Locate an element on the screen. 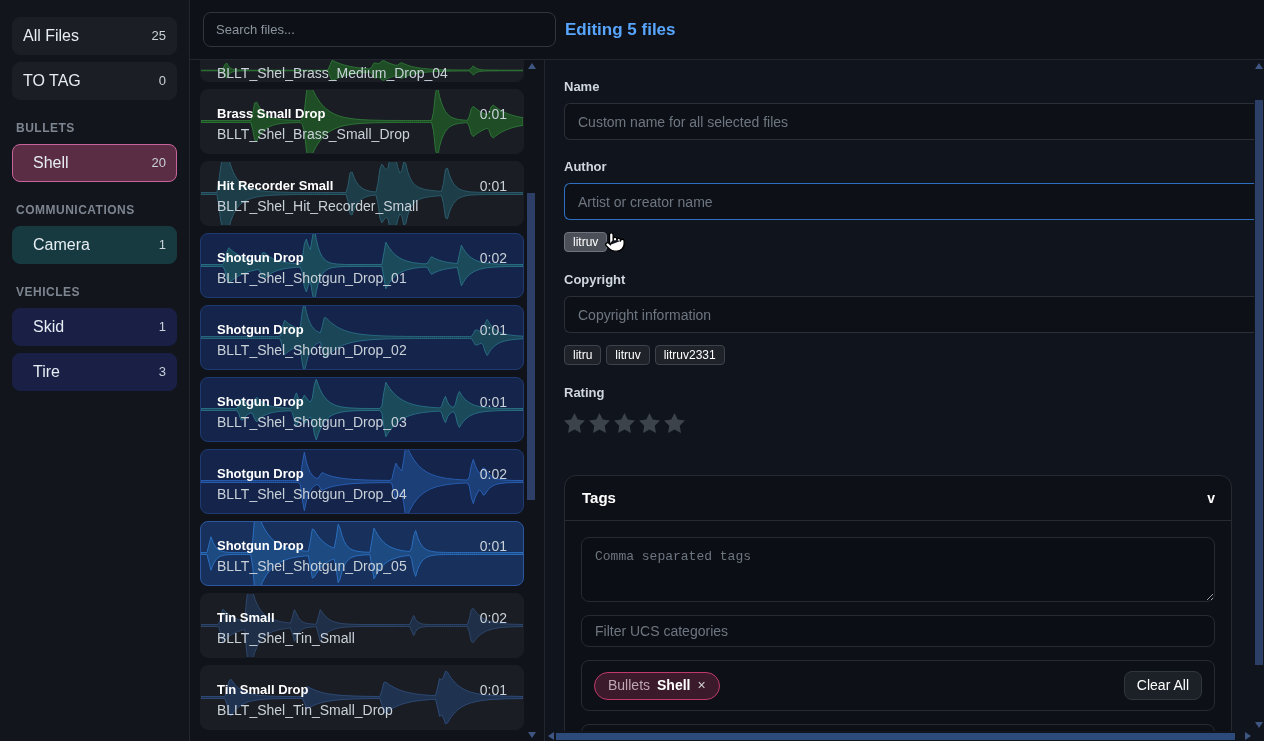 The image size is (1264, 741). sidebar-item: TO TAG 0 is located at coordinates (94, 81).